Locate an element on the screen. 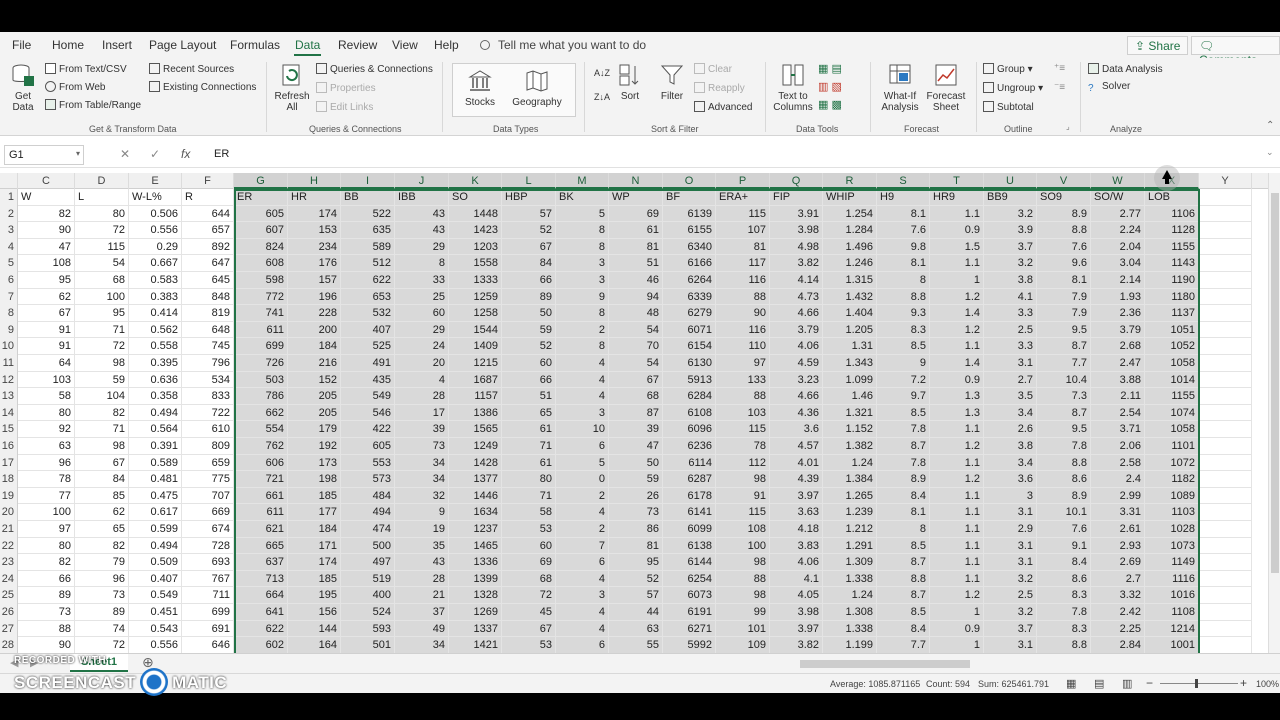 This screenshot has height=720, width=1280. data-cell: 3.7 is located at coordinates (1010, 247).